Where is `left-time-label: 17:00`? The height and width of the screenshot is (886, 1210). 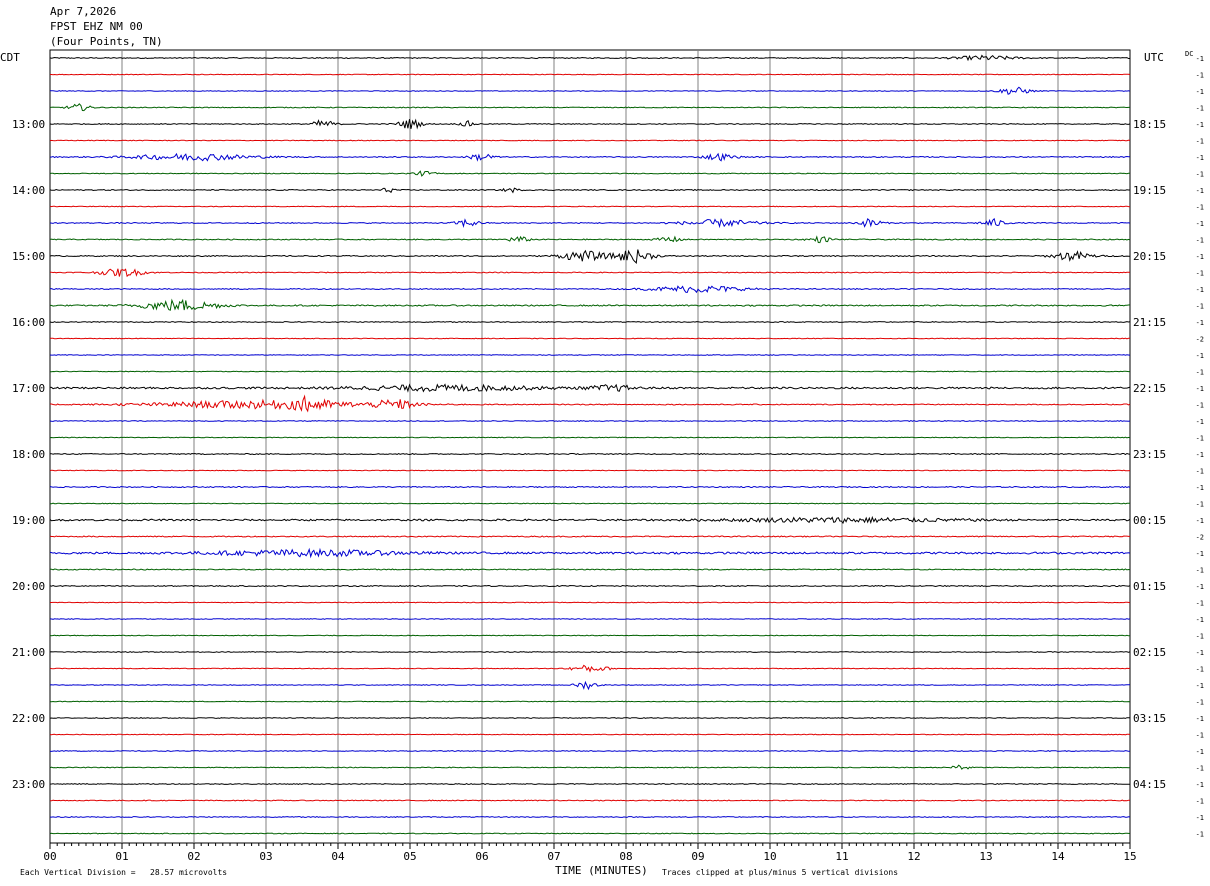
left-time-label: 17:00 is located at coordinates (28, 388).